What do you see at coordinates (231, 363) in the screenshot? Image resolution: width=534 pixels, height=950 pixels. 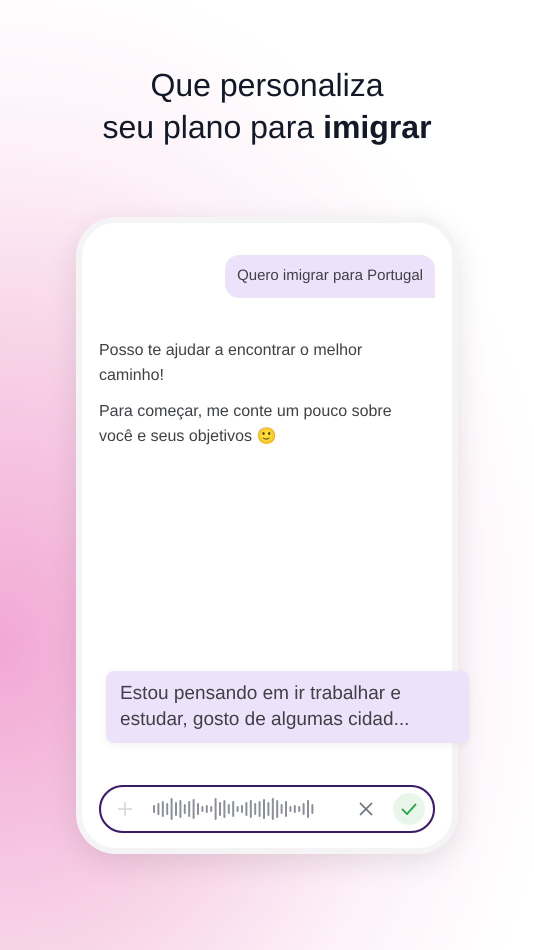 I see `assistant-message: Posso te ajudar a encontrar o melhor caminho!` at bounding box center [231, 363].